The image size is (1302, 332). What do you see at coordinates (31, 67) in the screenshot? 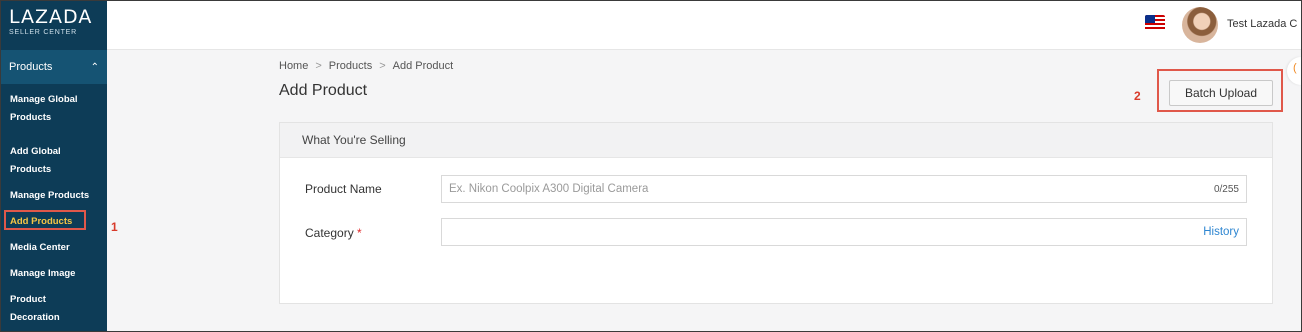
I see `sidebar-section-label: Products` at bounding box center [31, 67].